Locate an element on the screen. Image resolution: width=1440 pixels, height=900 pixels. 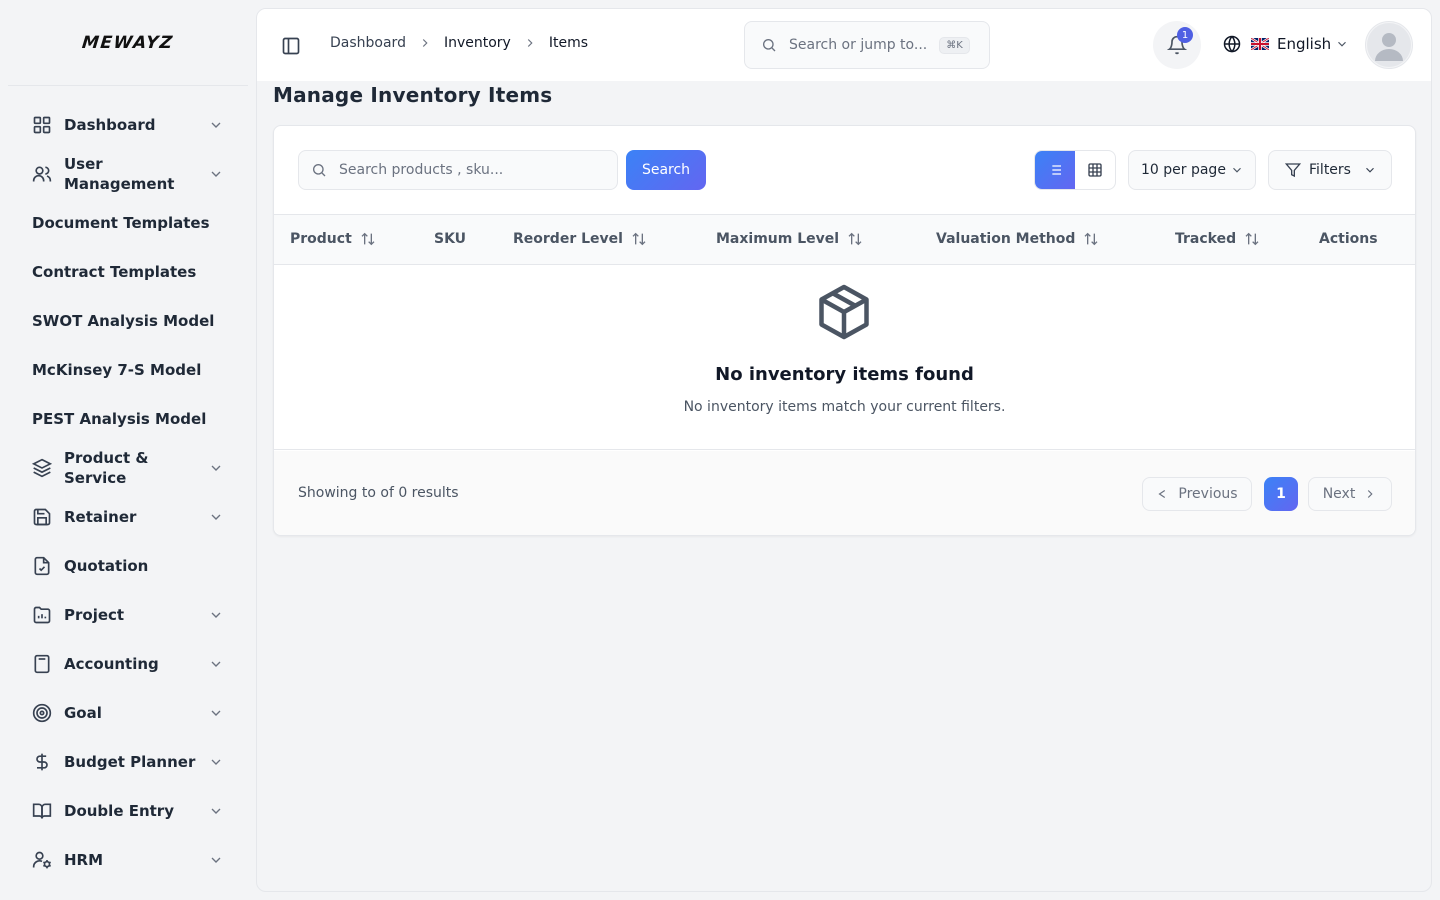
sidebar-item-label: Product & Service is located at coordinates (106, 468).